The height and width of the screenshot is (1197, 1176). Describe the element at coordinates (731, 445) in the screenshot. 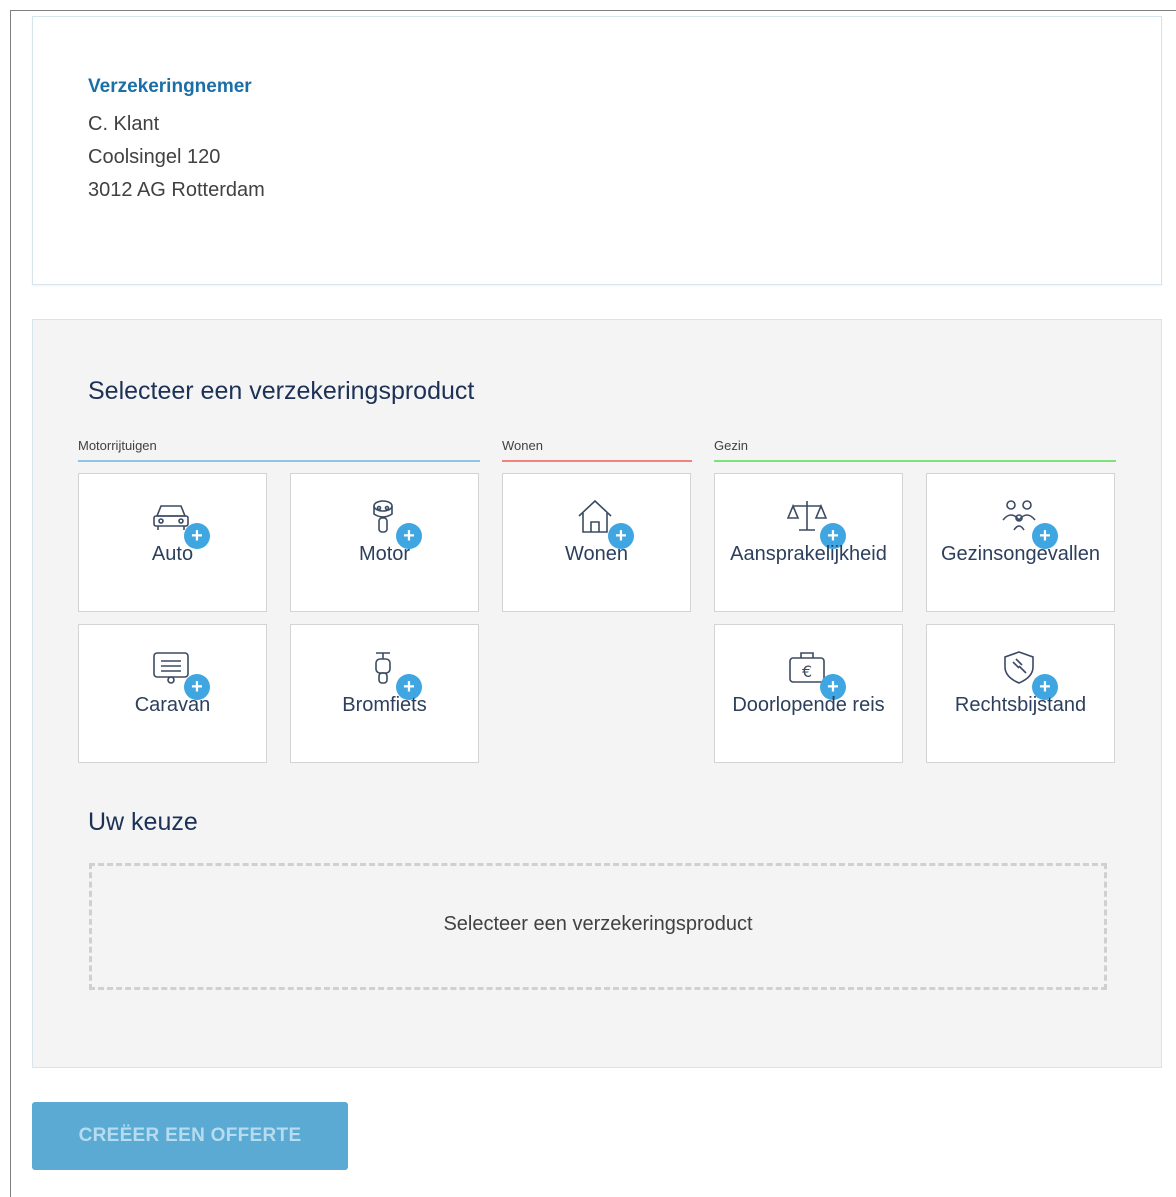

I see `category-label-gezin: Gezin` at that location.